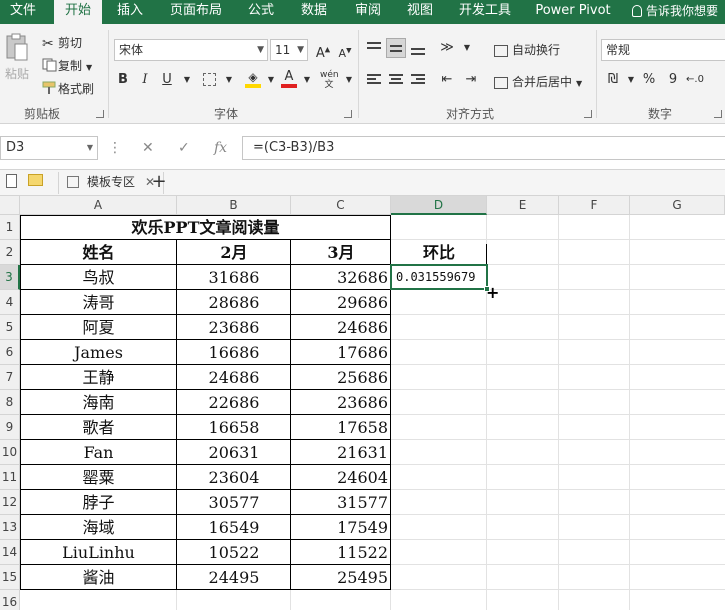 Image resolution: width=725 pixels, height=610 pixels. What do you see at coordinates (368, 12) in the screenshot?
I see `tab-review: 审阅` at bounding box center [368, 12].